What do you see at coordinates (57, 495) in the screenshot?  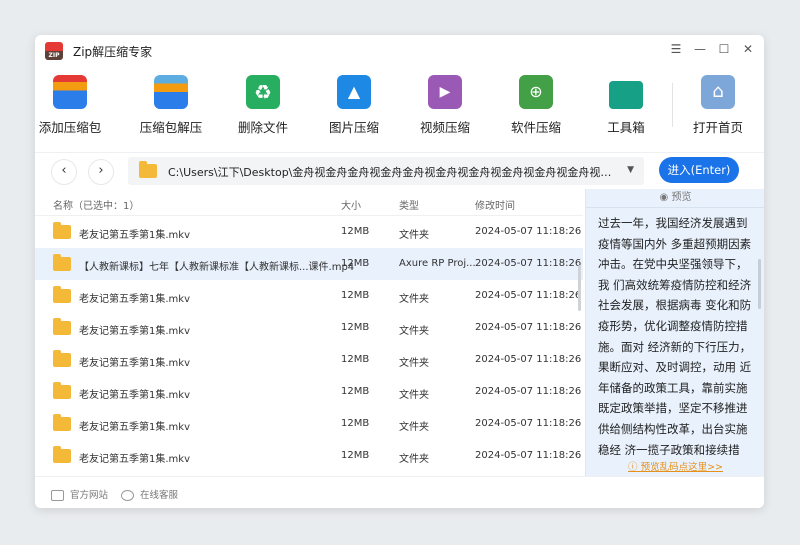 I see `monitor-icon` at bounding box center [57, 495].